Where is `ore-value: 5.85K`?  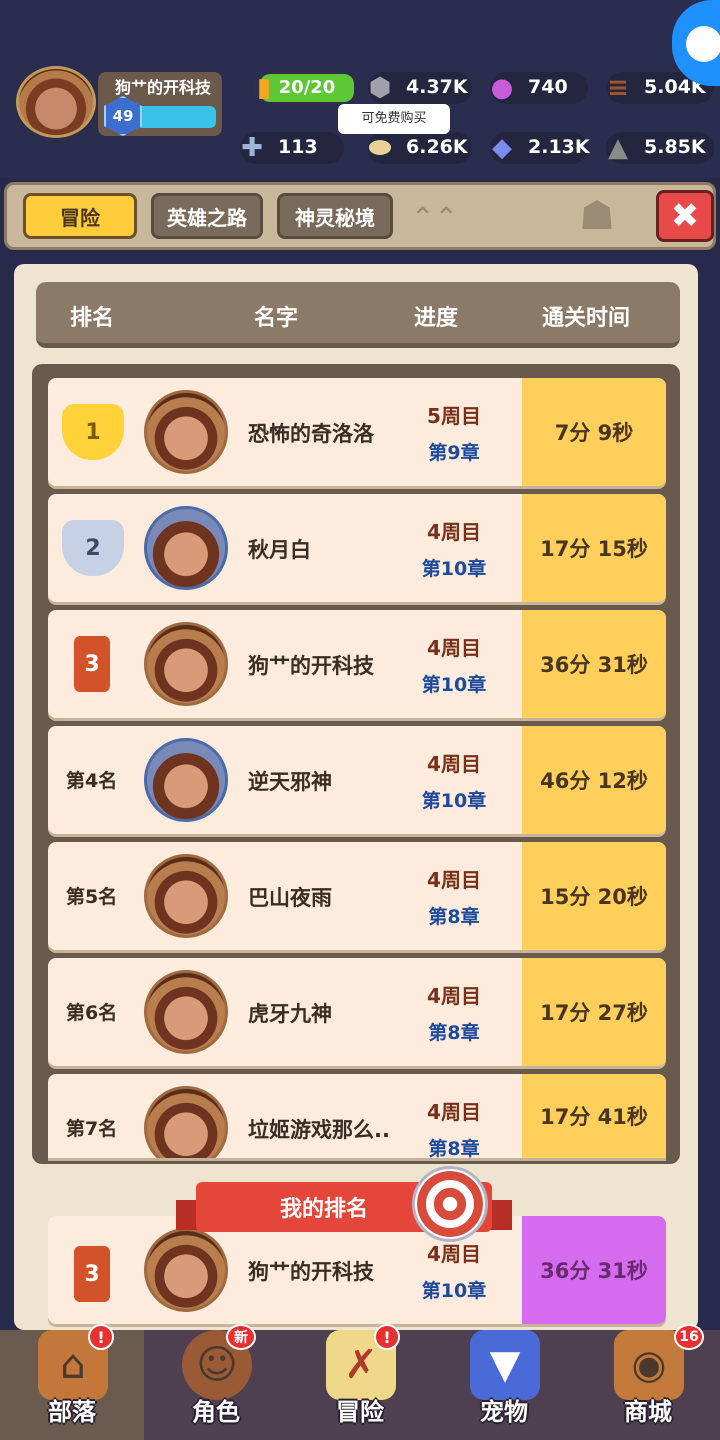 ore-value: 5.85K is located at coordinates (675, 147).